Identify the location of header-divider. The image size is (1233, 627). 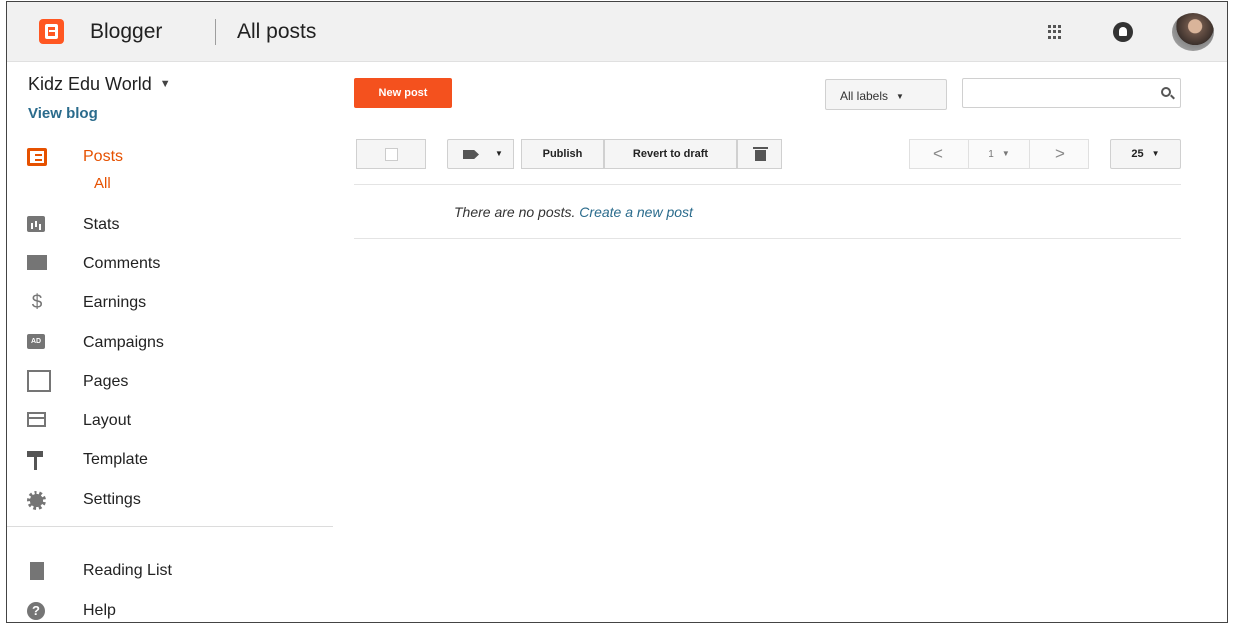
(215, 32).